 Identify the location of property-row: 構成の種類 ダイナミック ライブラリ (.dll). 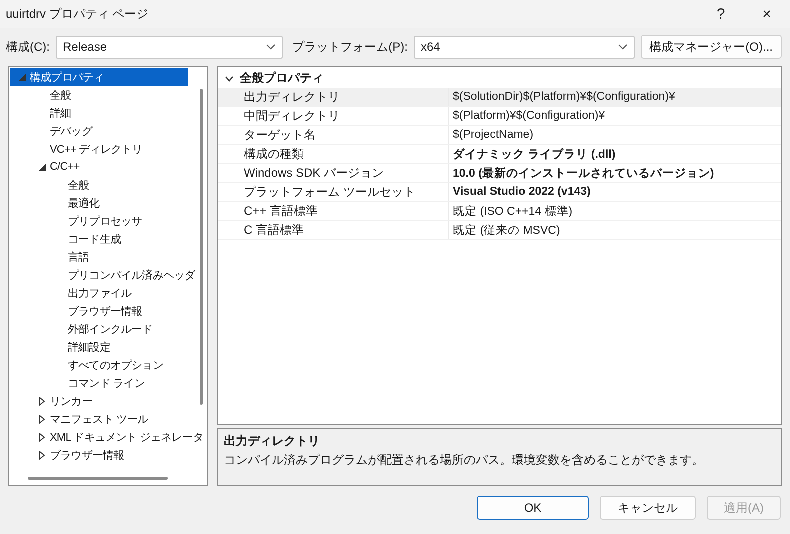
(499, 154).